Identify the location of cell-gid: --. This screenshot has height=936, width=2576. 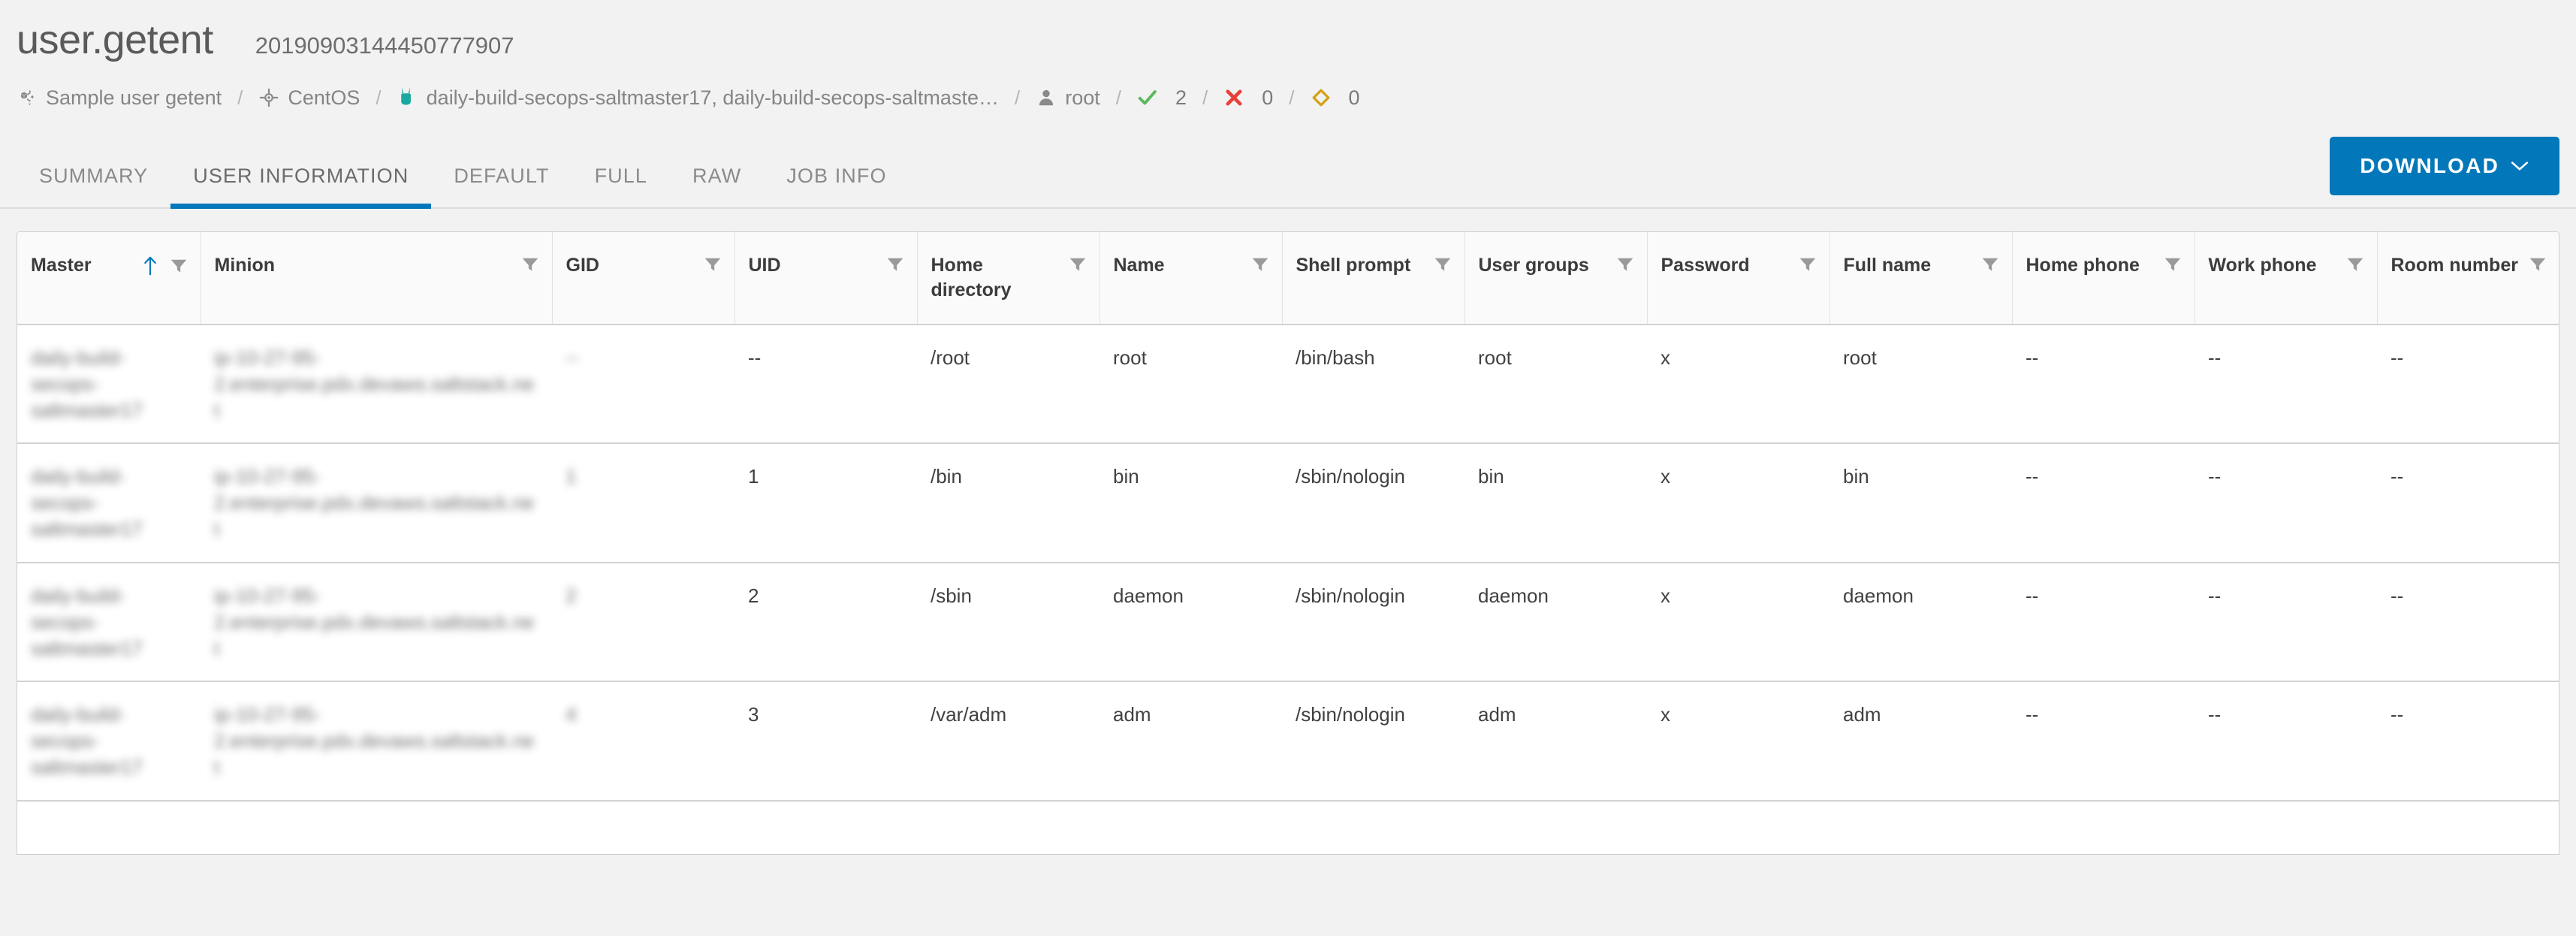
(643, 385).